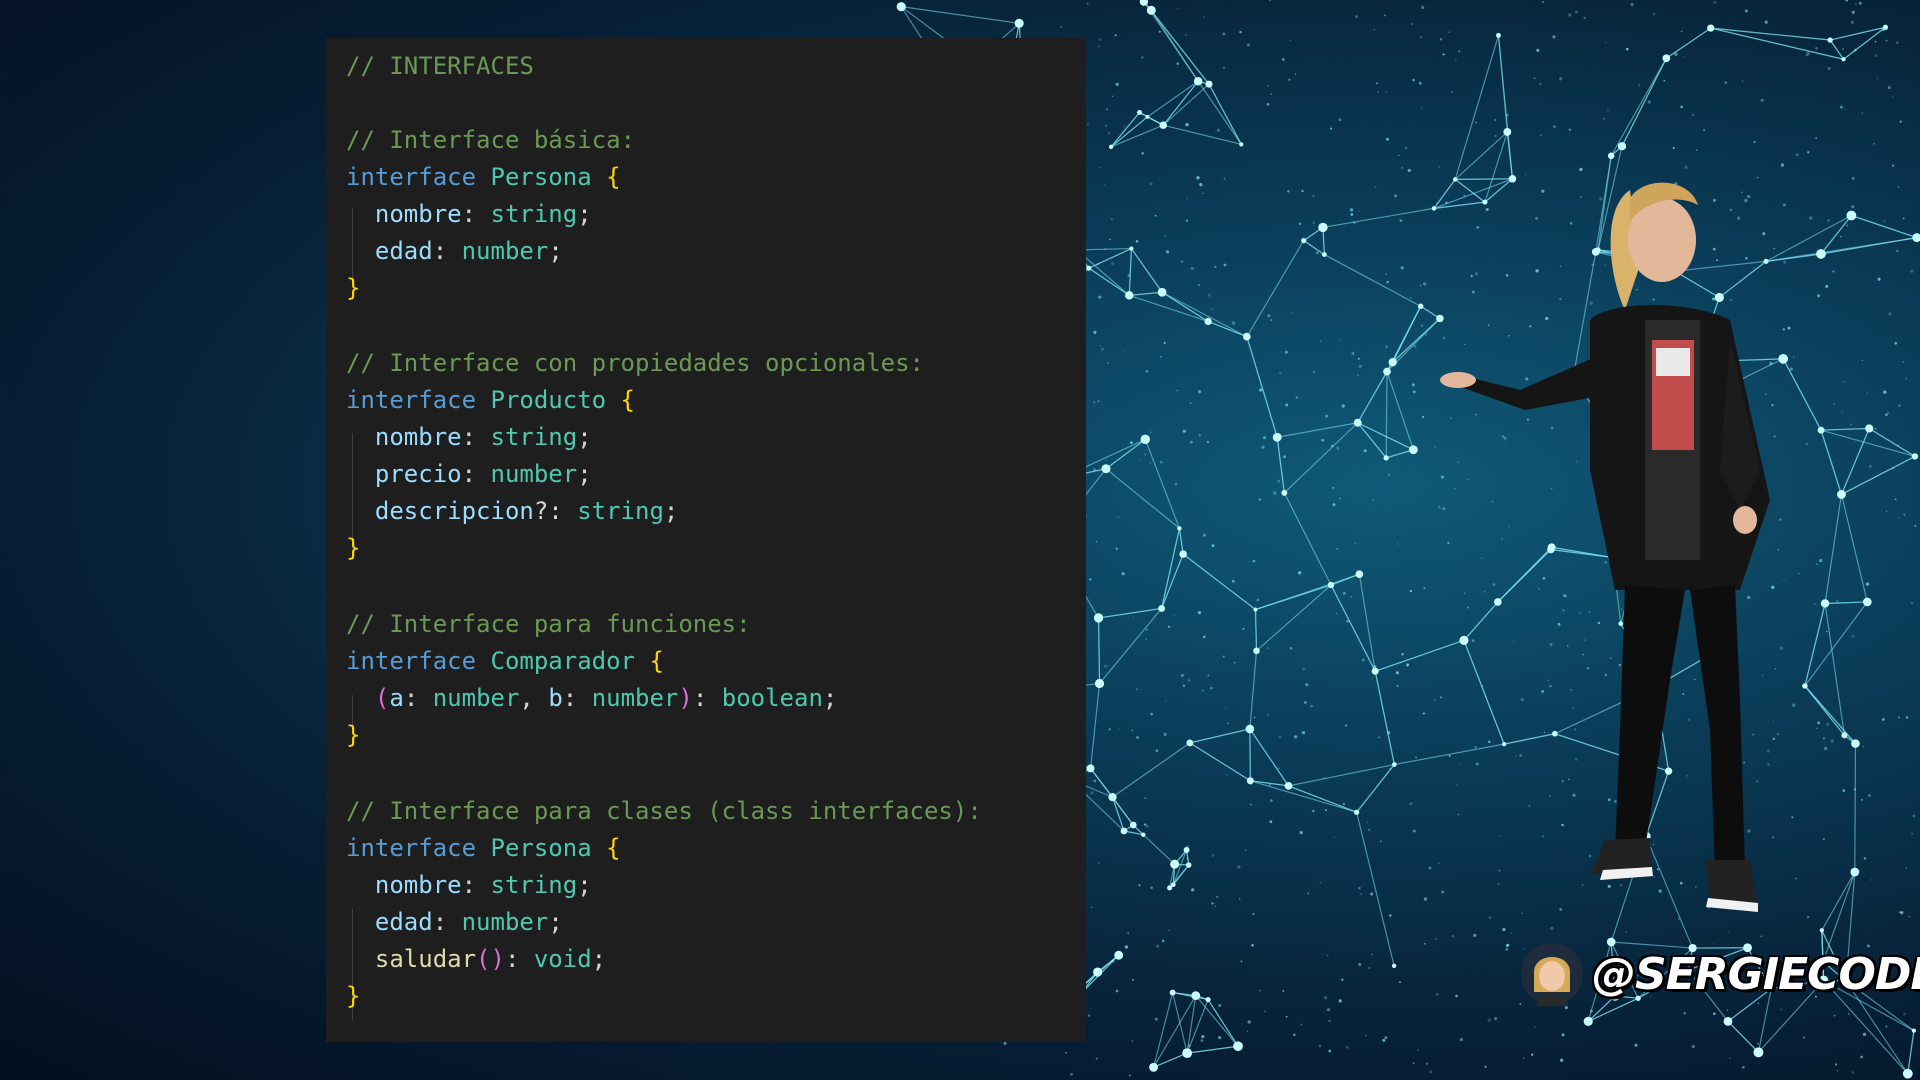 The height and width of the screenshot is (1080, 1920). Describe the element at coordinates (382, 698) in the screenshot. I see `code-token: (` at that location.